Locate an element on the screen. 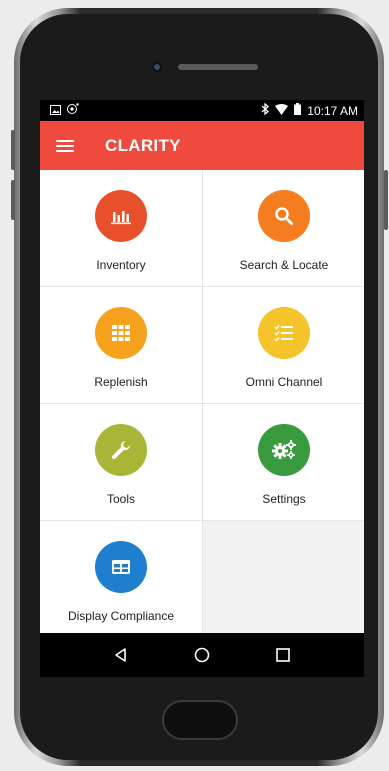 The width and height of the screenshot is (389, 771). search-icon is located at coordinates (284, 216).